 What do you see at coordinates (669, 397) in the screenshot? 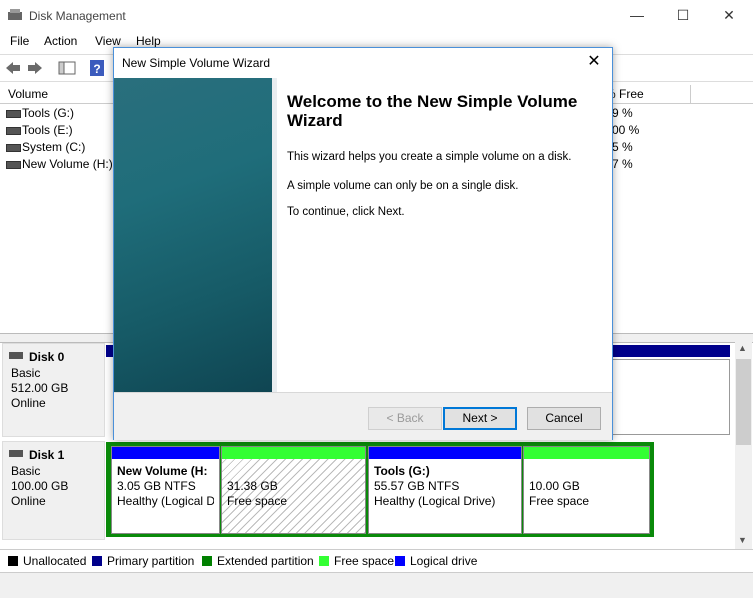
I see `disk-0-partition` at bounding box center [669, 397].